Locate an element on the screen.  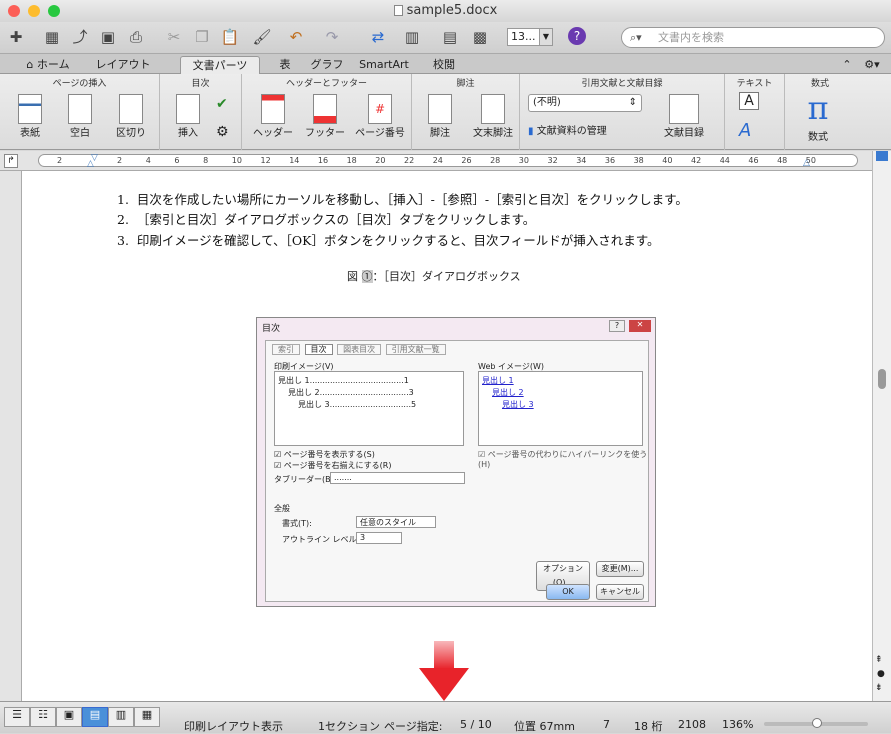
tab-review: 校閲 is located at coordinates (444, 65).